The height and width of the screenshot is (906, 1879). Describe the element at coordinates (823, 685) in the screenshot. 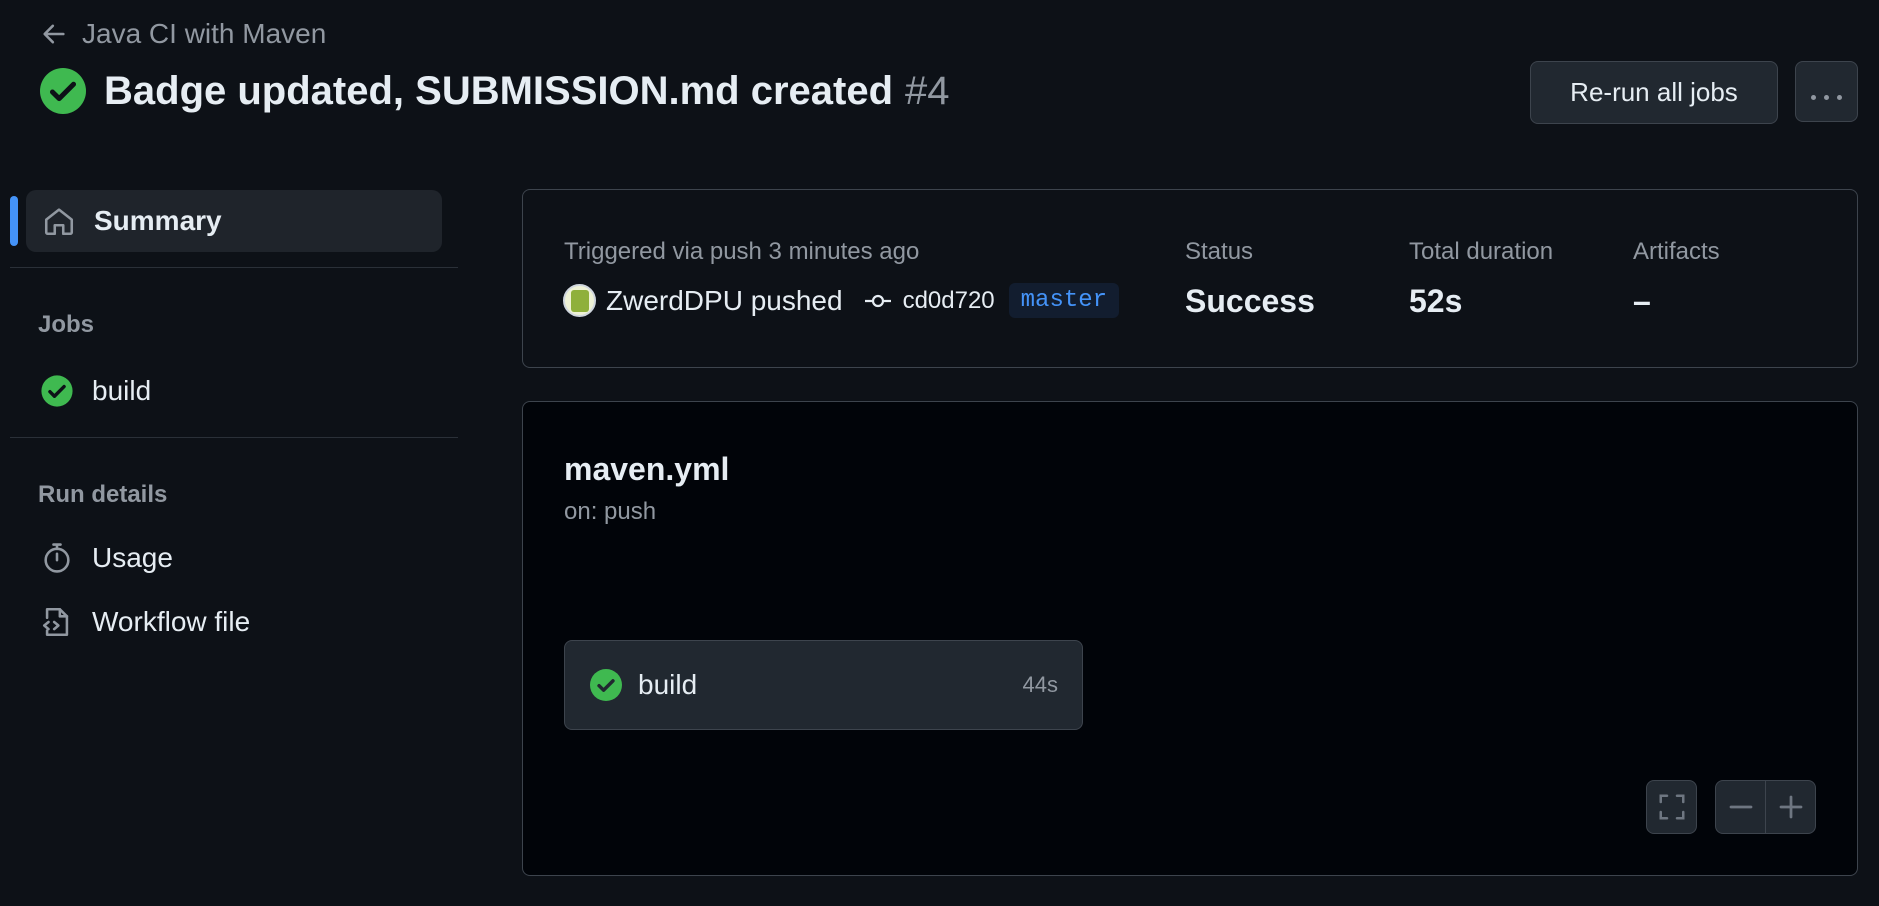

I see `job-node-build: build 44s` at that location.